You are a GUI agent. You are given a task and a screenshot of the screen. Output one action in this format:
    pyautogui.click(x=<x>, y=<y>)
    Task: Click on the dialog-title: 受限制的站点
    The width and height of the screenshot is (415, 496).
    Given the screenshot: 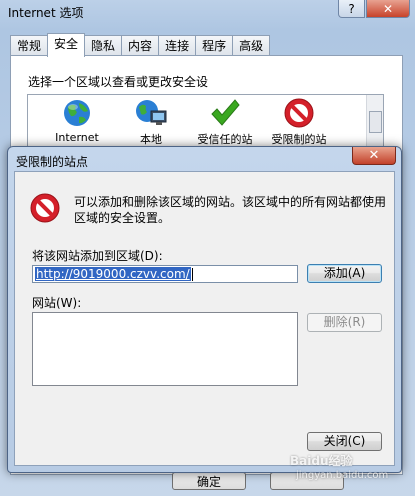 What is the action you would take?
    pyautogui.click(x=52, y=162)
    